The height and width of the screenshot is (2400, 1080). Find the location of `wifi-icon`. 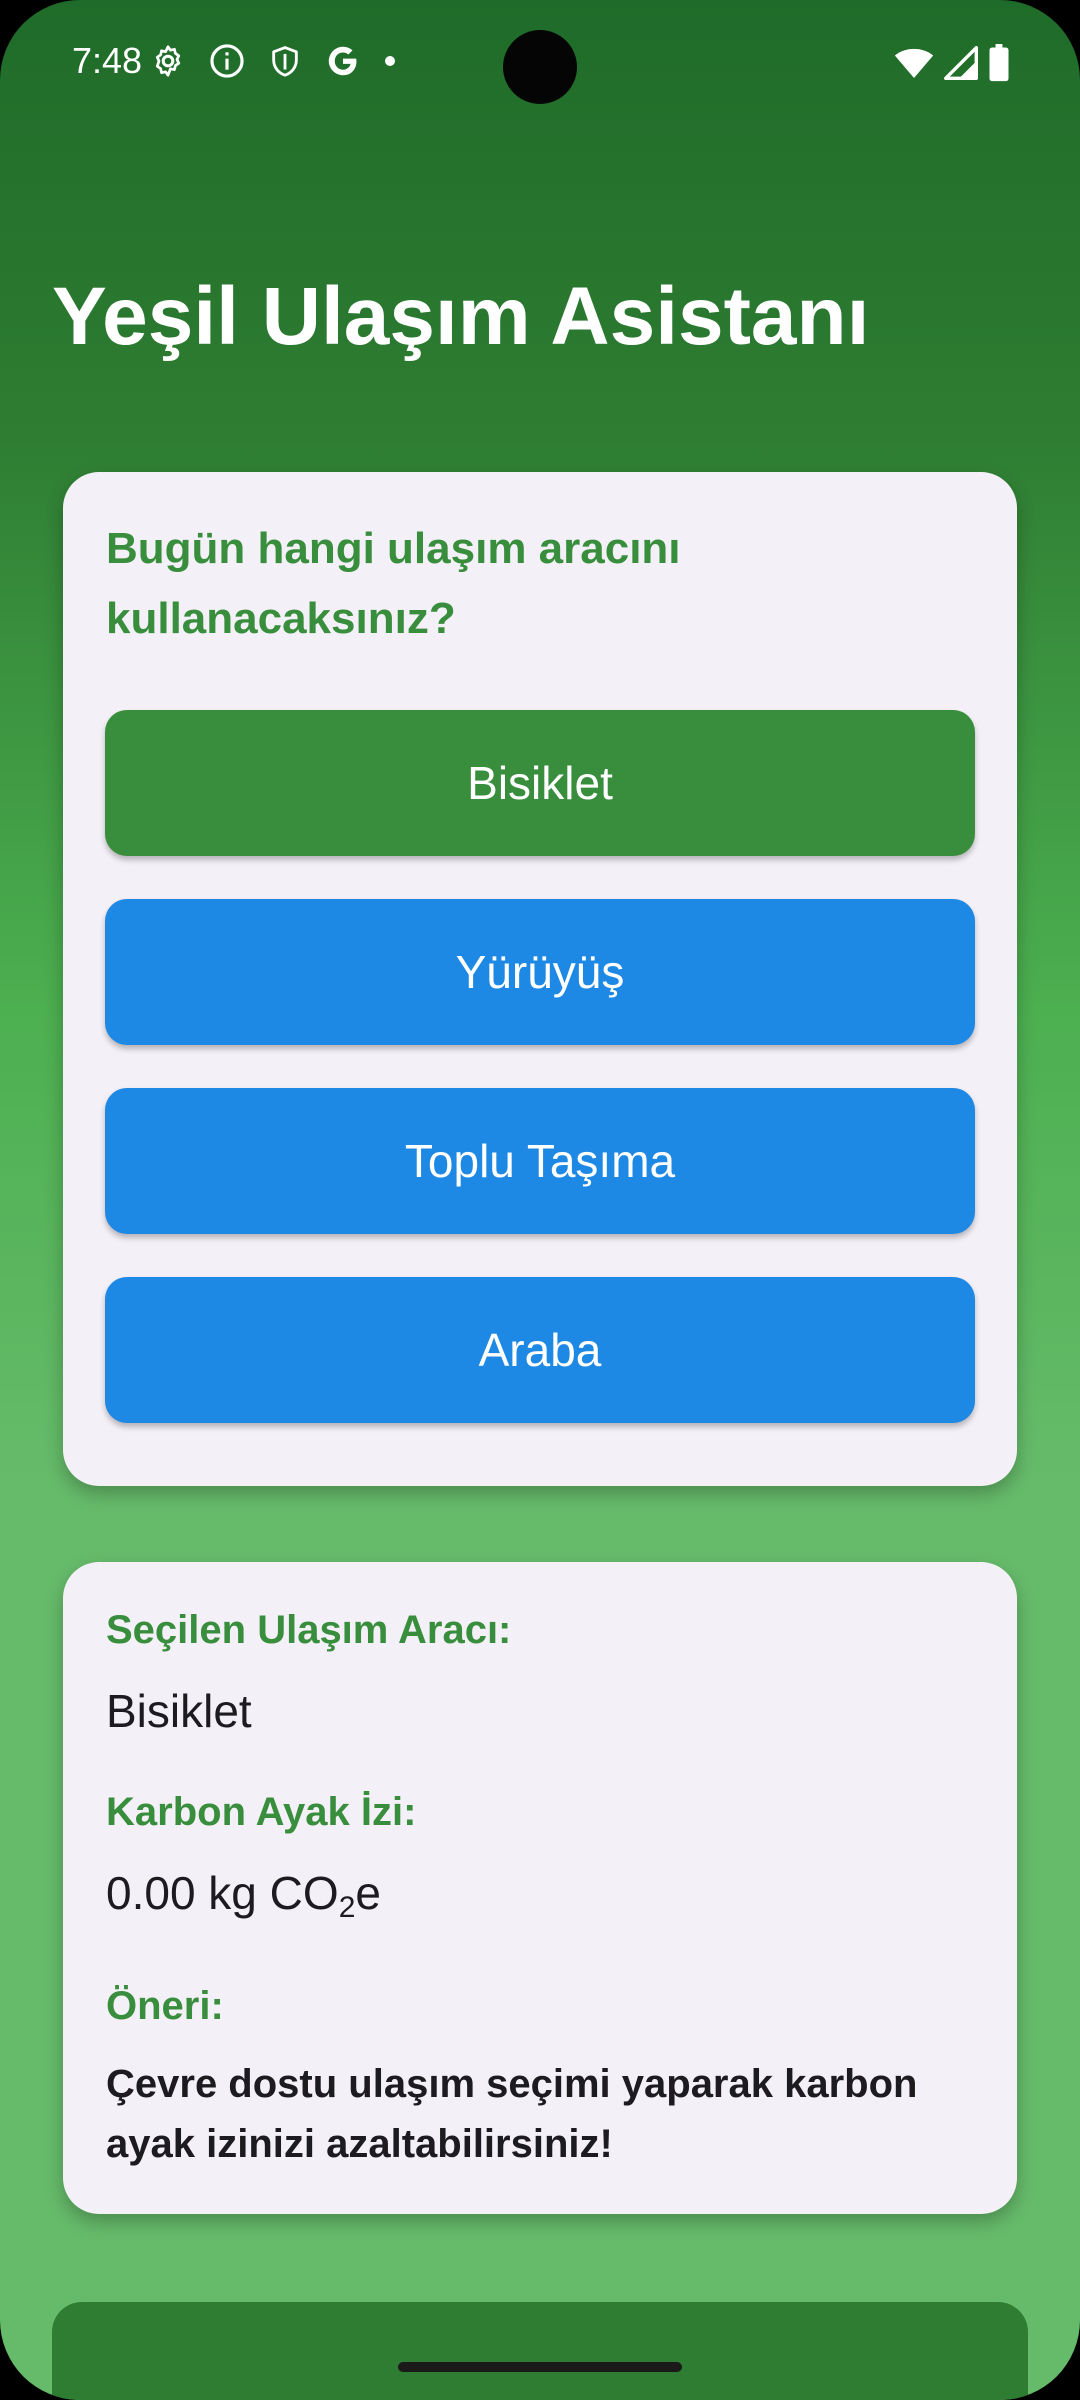

wifi-icon is located at coordinates (914, 63).